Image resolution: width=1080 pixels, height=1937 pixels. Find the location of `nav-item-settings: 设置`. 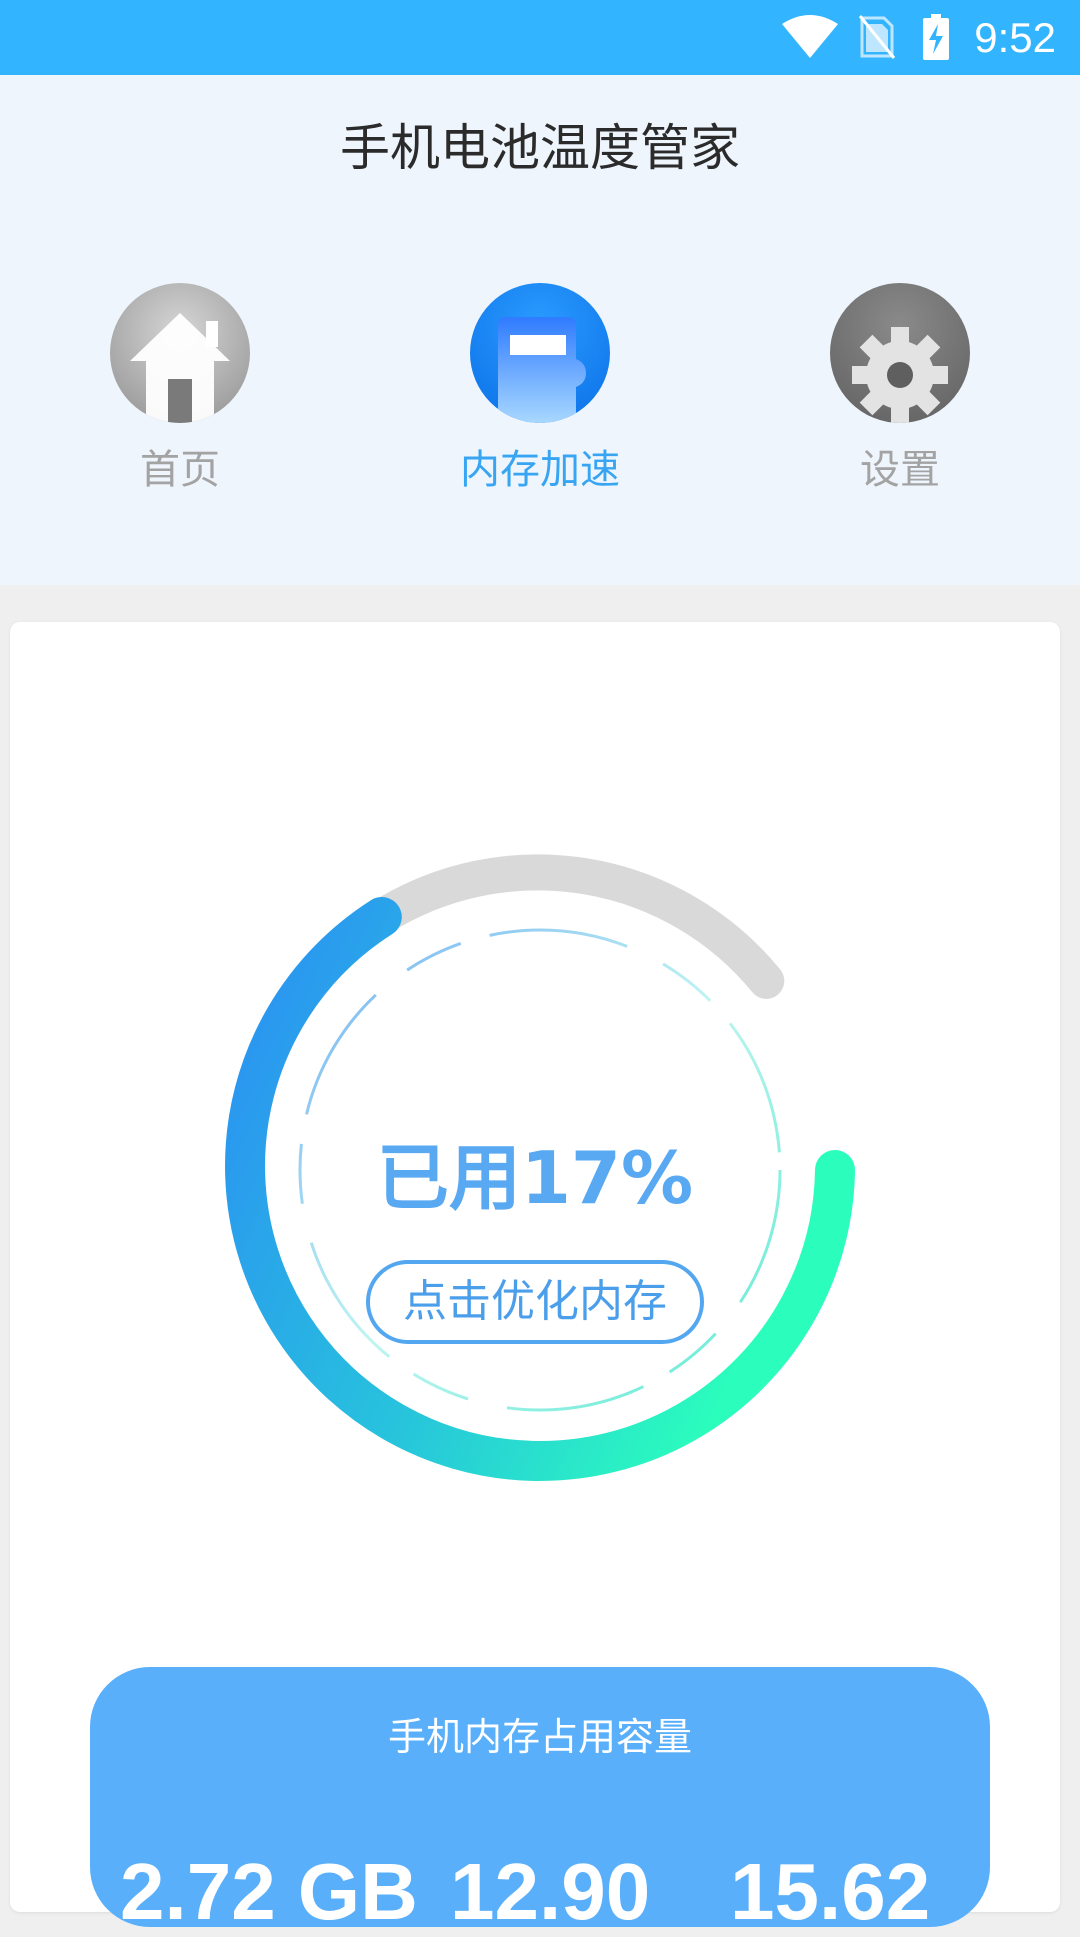

nav-item-settings: 设置 is located at coordinates (900, 390).